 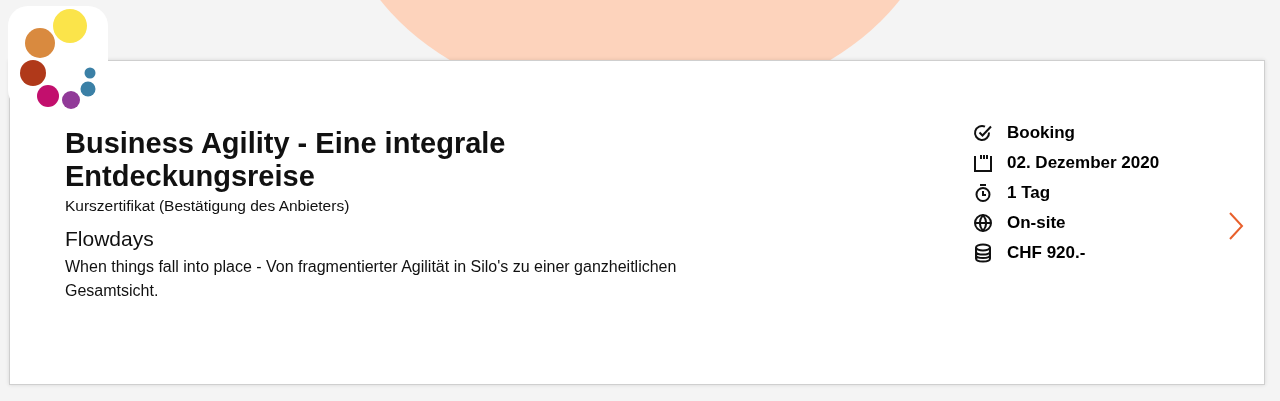 I want to click on check-circle-icon, so click(x=983, y=133).